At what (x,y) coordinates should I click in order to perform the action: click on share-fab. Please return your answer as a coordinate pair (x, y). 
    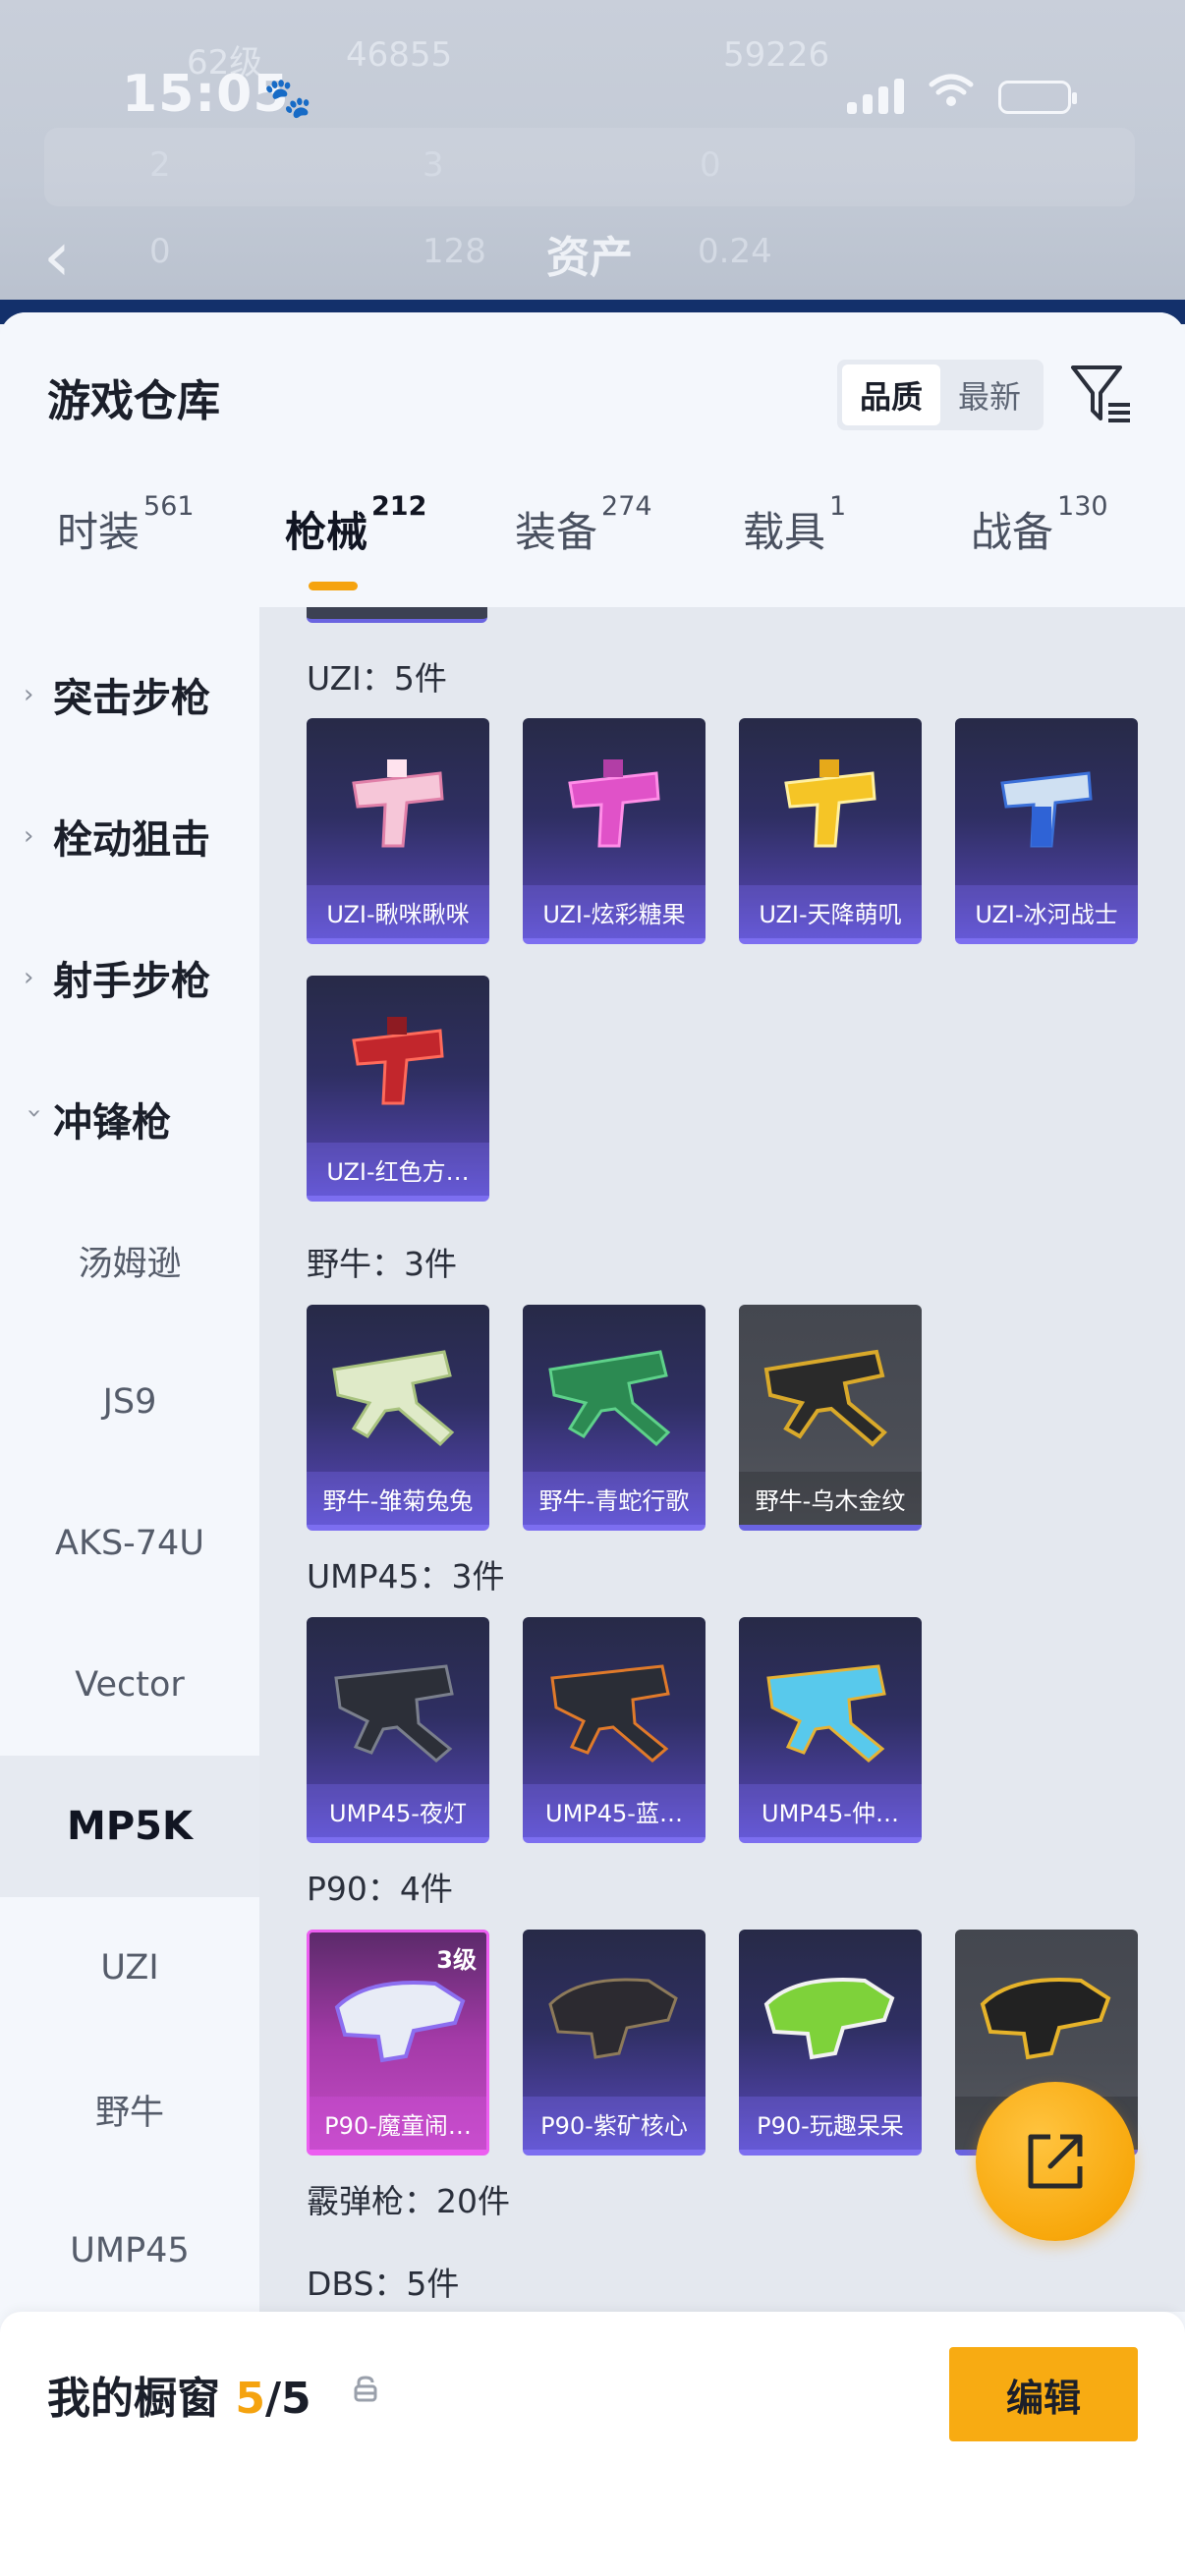
    Looking at the image, I should click on (1056, 2161).